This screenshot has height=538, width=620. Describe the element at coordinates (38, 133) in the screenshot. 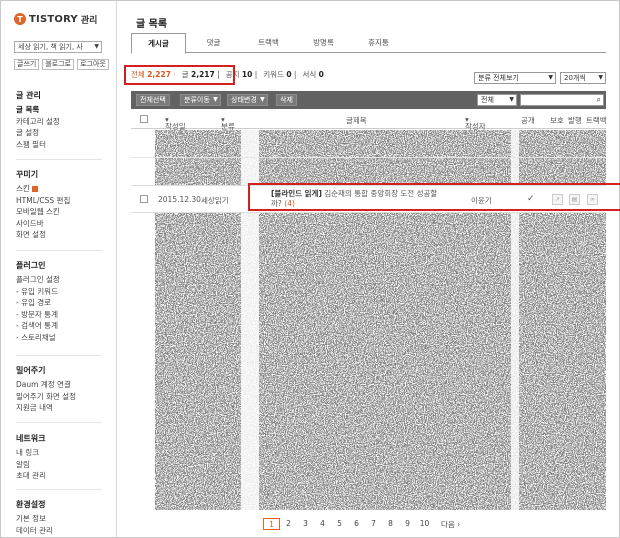

I see `menu-post-settings: 글 설정` at that location.